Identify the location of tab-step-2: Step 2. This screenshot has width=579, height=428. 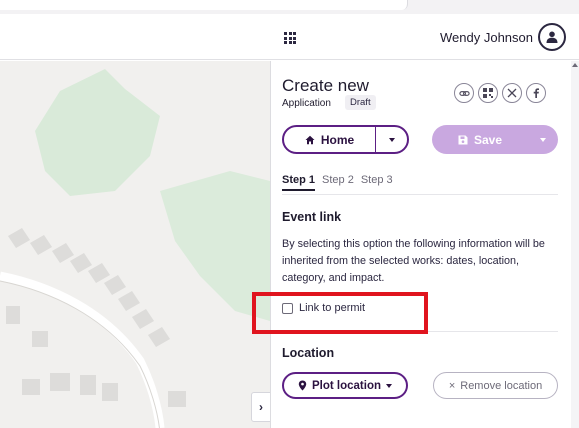
(338, 182).